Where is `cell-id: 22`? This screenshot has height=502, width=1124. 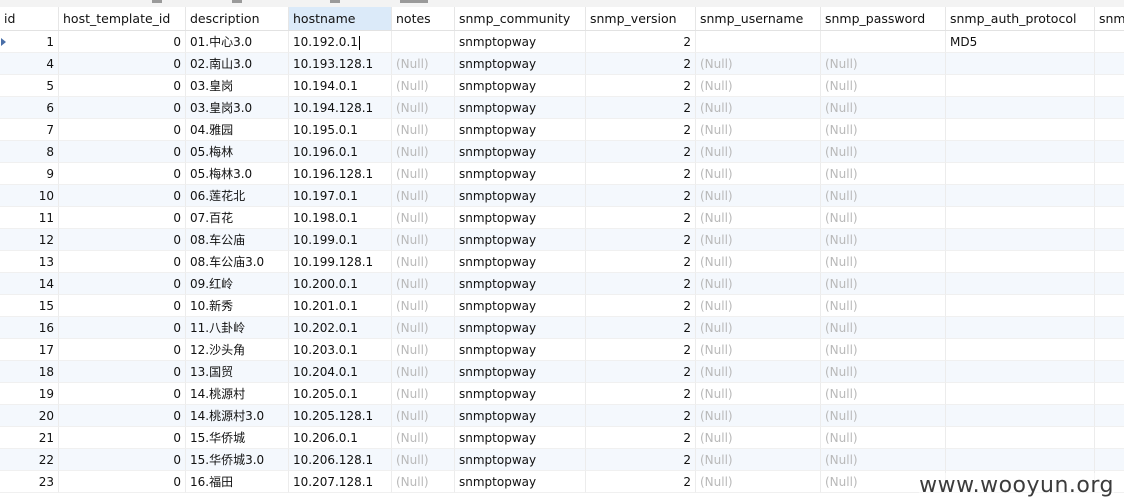 cell-id: 22 is located at coordinates (29, 460).